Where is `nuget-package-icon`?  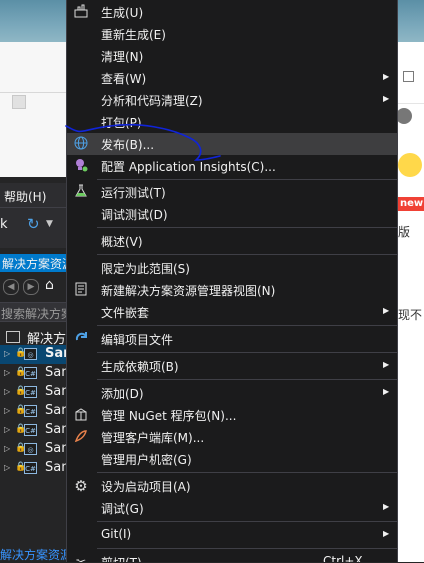
nuget-package-icon is located at coordinates (81, 415).